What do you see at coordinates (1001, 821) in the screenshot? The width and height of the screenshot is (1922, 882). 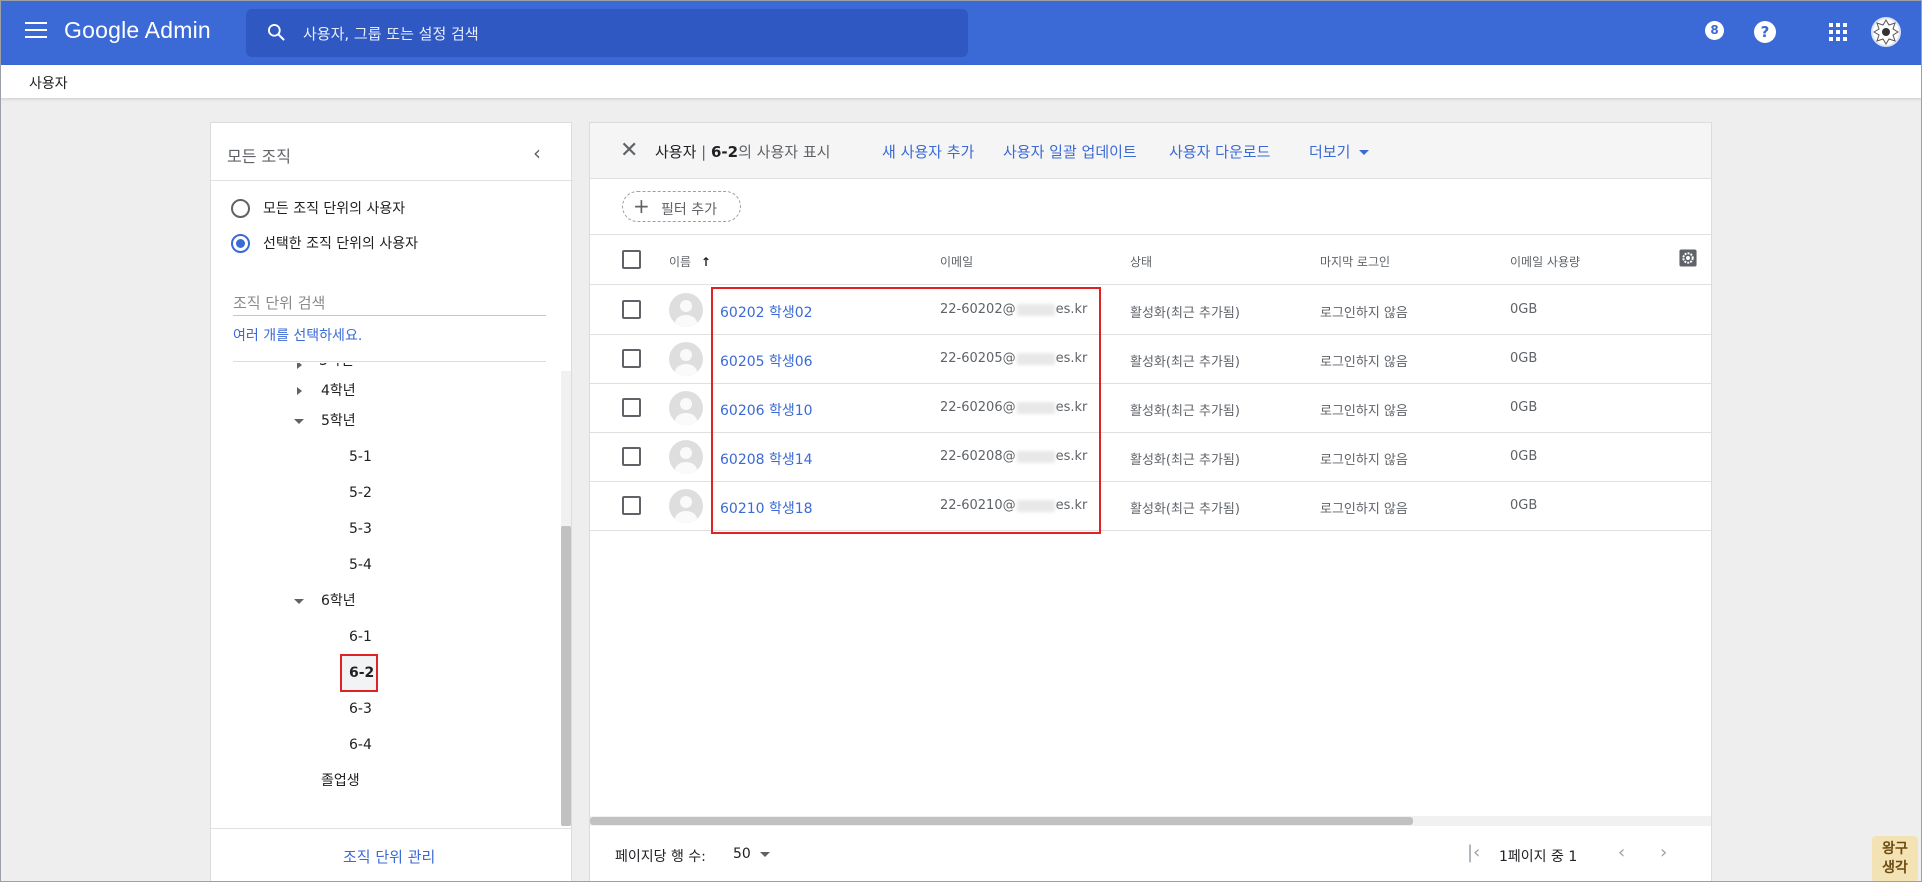 I see `scrollbar-thumb` at bounding box center [1001, 821].